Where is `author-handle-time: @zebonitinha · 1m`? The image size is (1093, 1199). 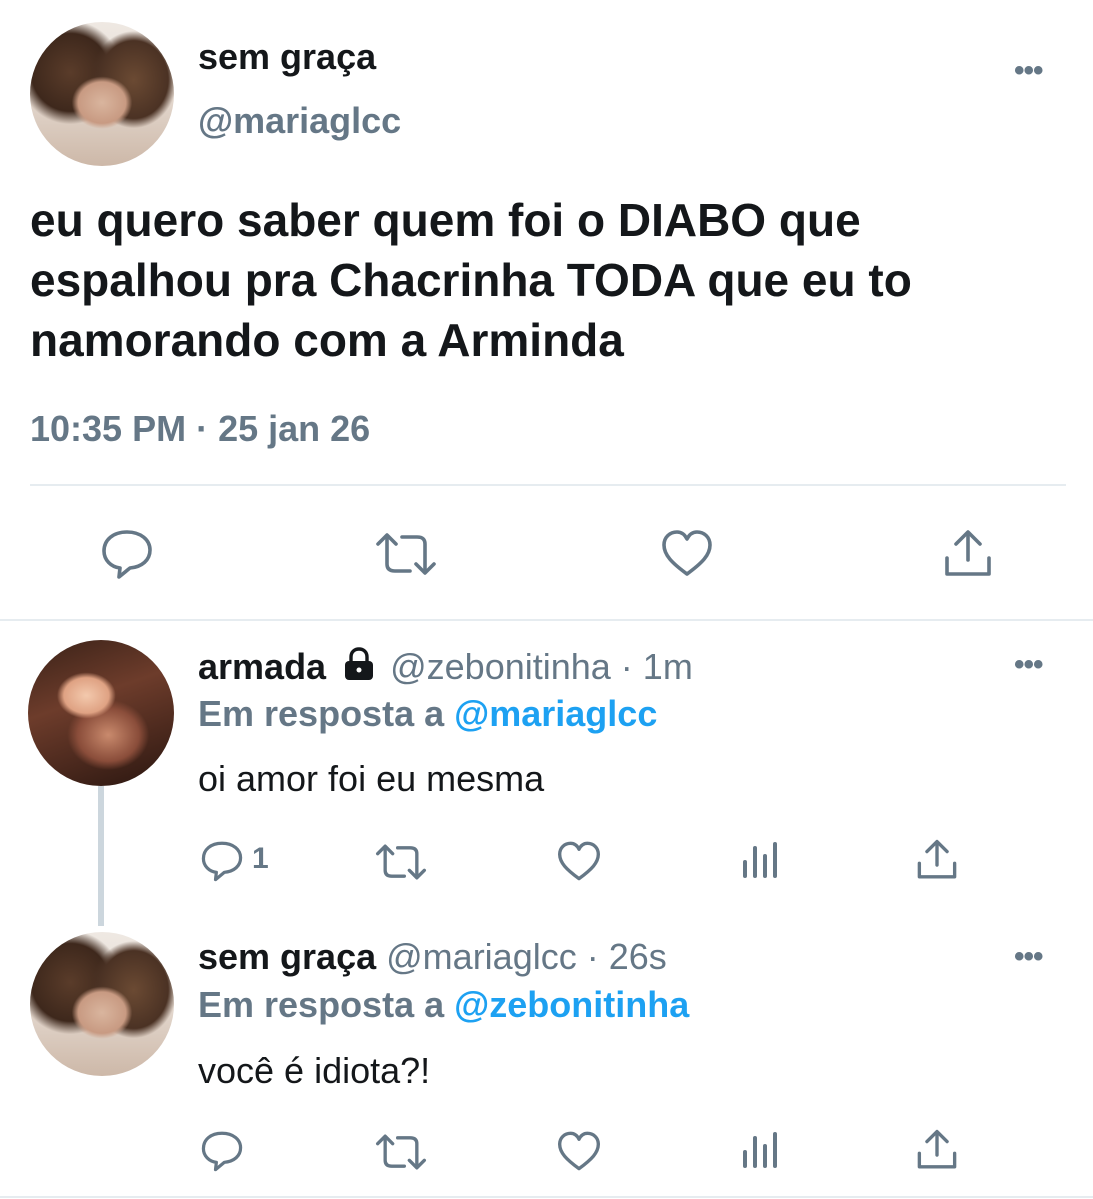 author-handle-time: @zebonitinha · 1m is located at coordinates (541, 666).